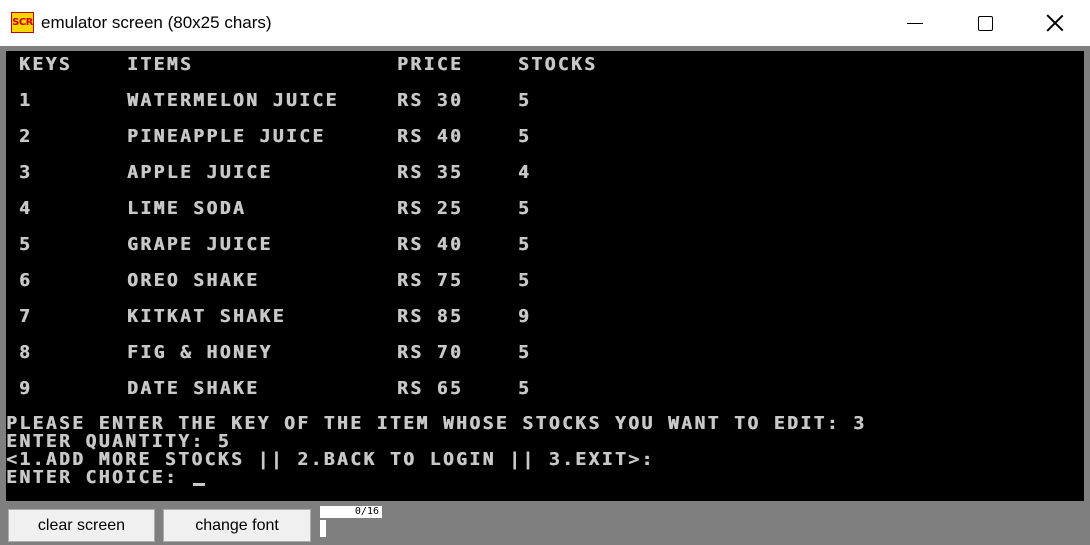  What do you see at coordinates (323, 528) in the screenshot?
I see `key-input-field` at bounding box center [323, 528].